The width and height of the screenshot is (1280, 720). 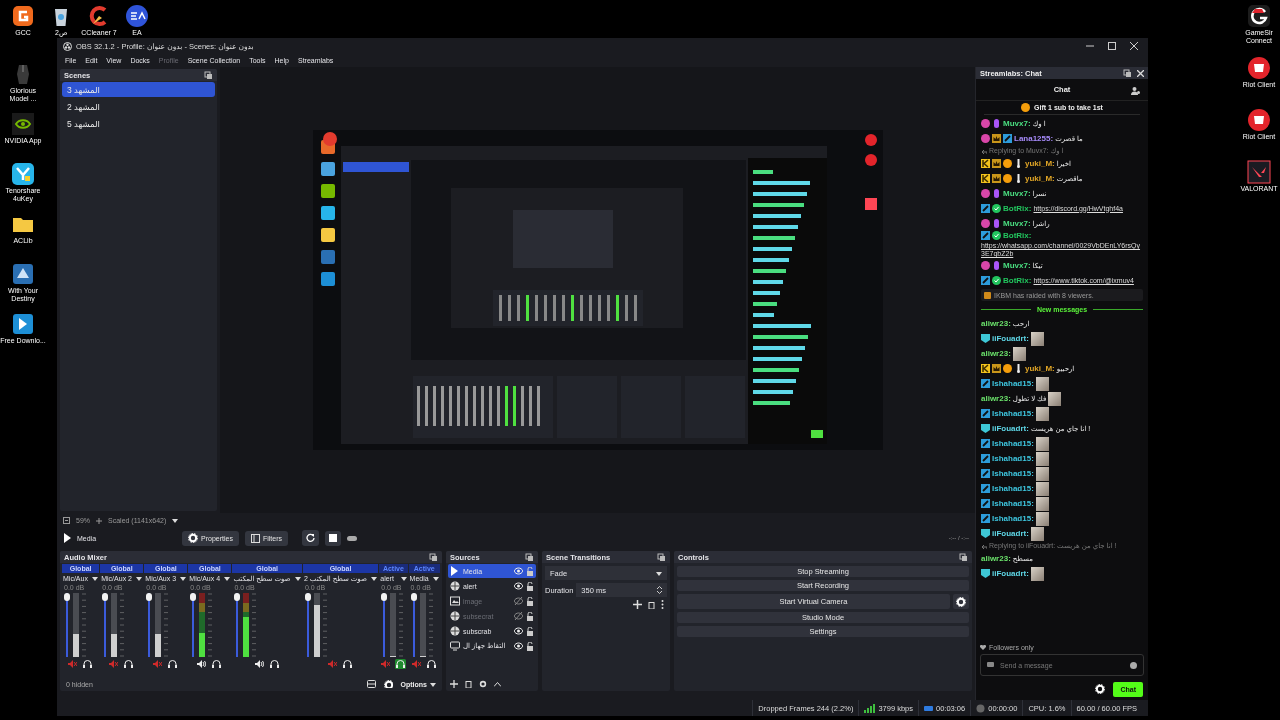 What do you see at coordinates (66, 520) in the screenshot?
I see `zoom-out-icon` at bounding box center [66, 520].